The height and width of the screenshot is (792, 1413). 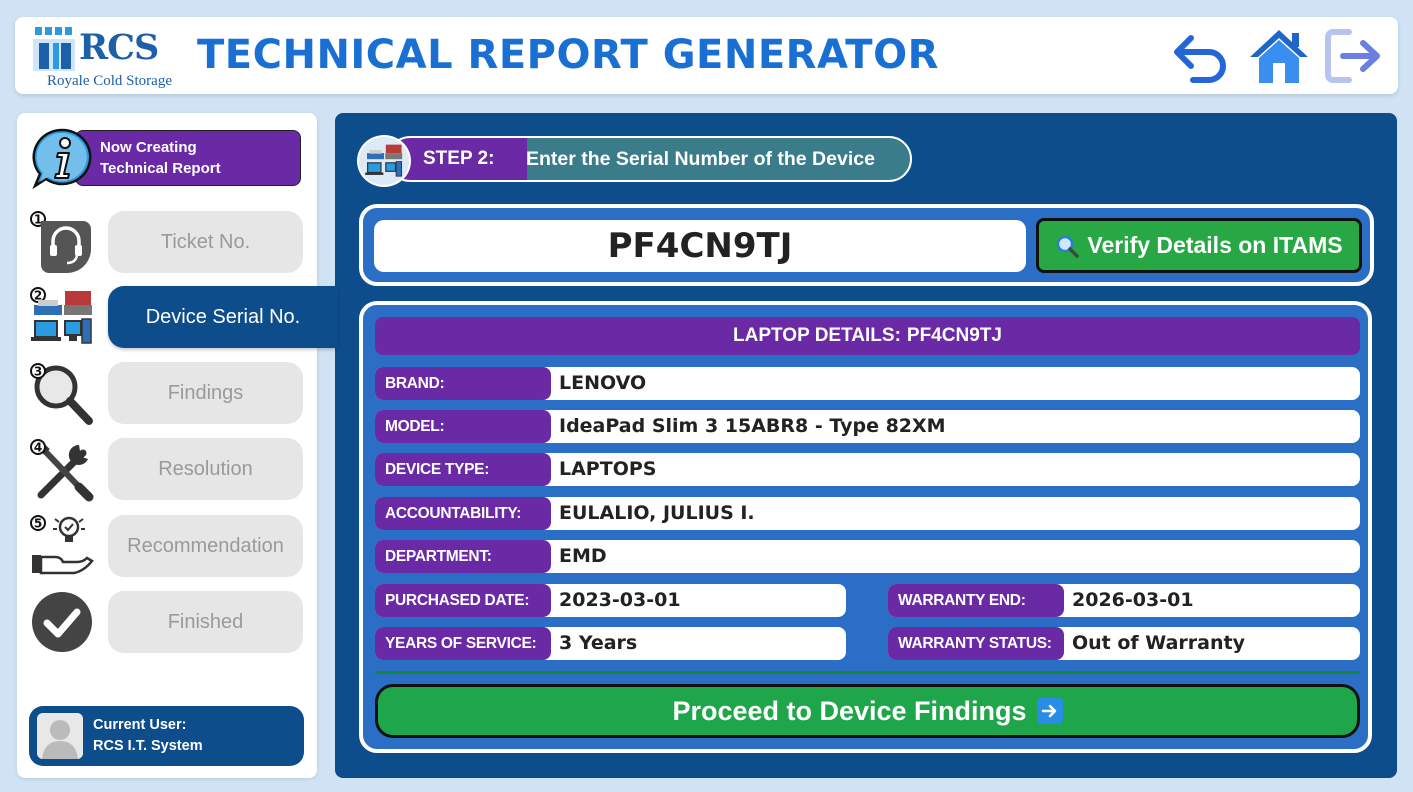 What do you see at coordinates (867, 383) in the screenshot?
I see `brand-row: BRAND: LENOVO` at bounding box center [867, 383].